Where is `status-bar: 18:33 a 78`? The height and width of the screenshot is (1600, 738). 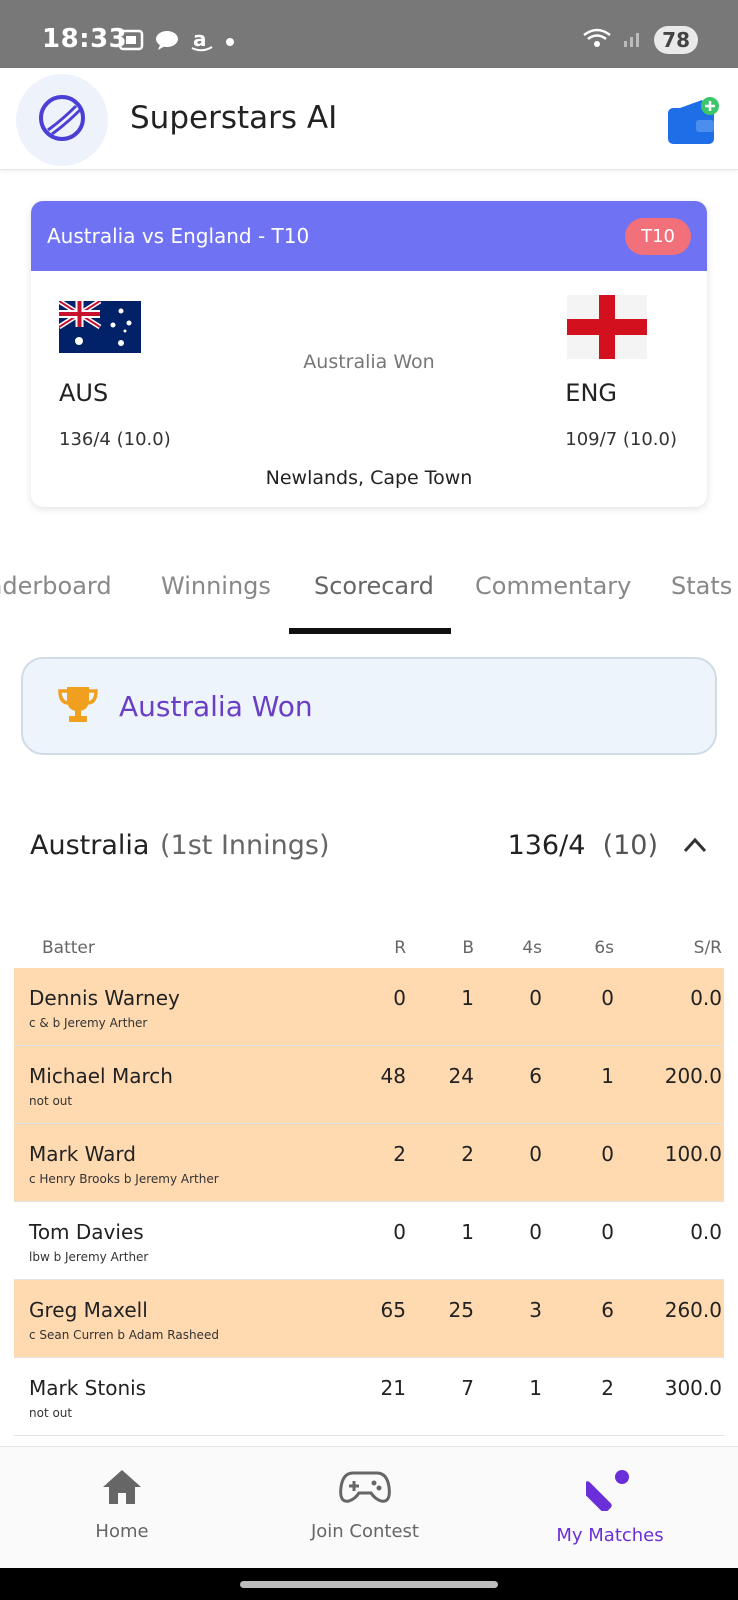 status-bar: 18:33 a 78 is located at coordinates (369, 34).